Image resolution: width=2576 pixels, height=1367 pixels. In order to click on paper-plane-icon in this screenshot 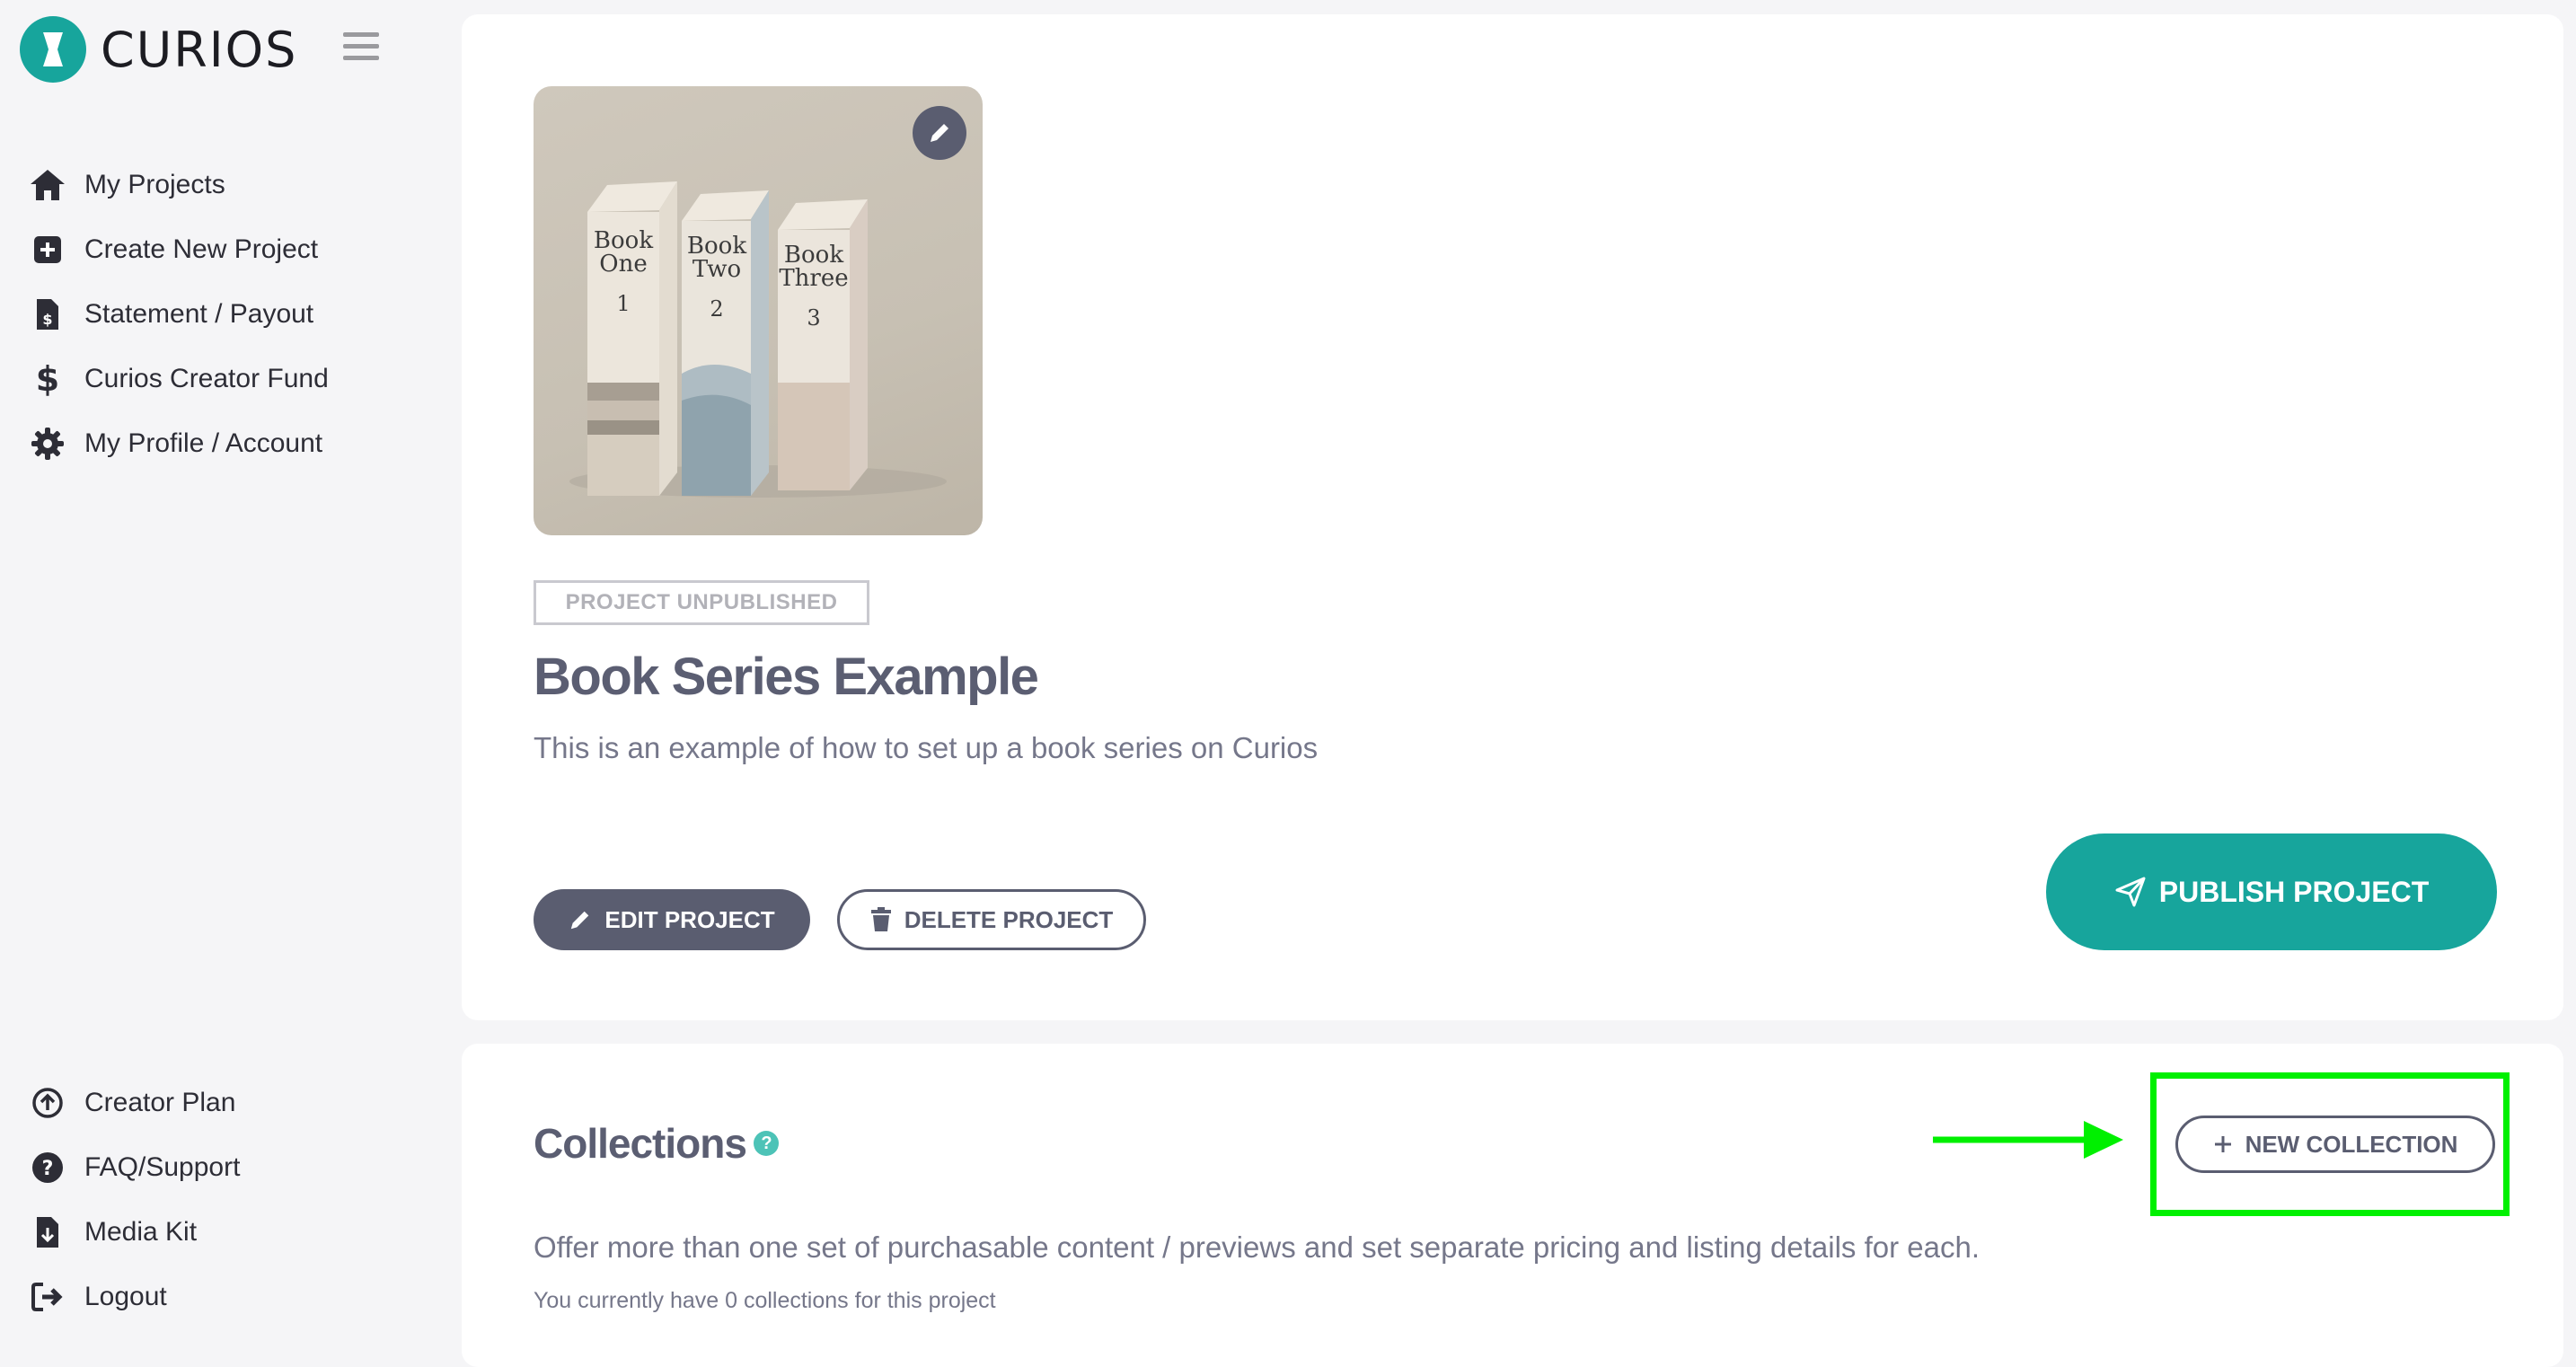, I will do `click(2130, 892)`.